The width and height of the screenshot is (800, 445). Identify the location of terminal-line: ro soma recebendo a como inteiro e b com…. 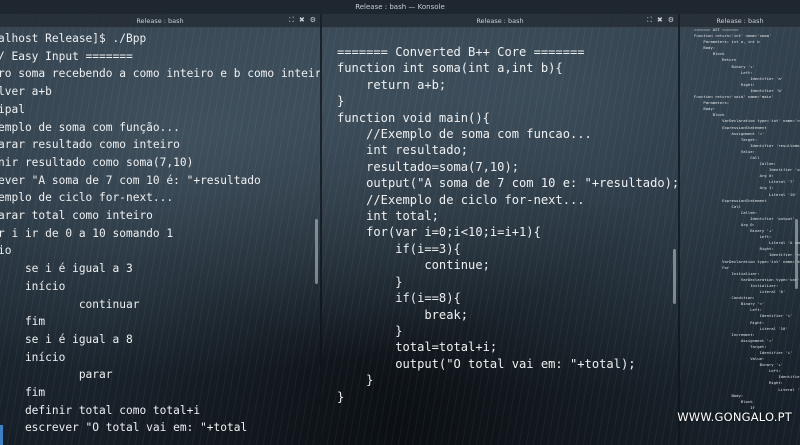
(160, 74).